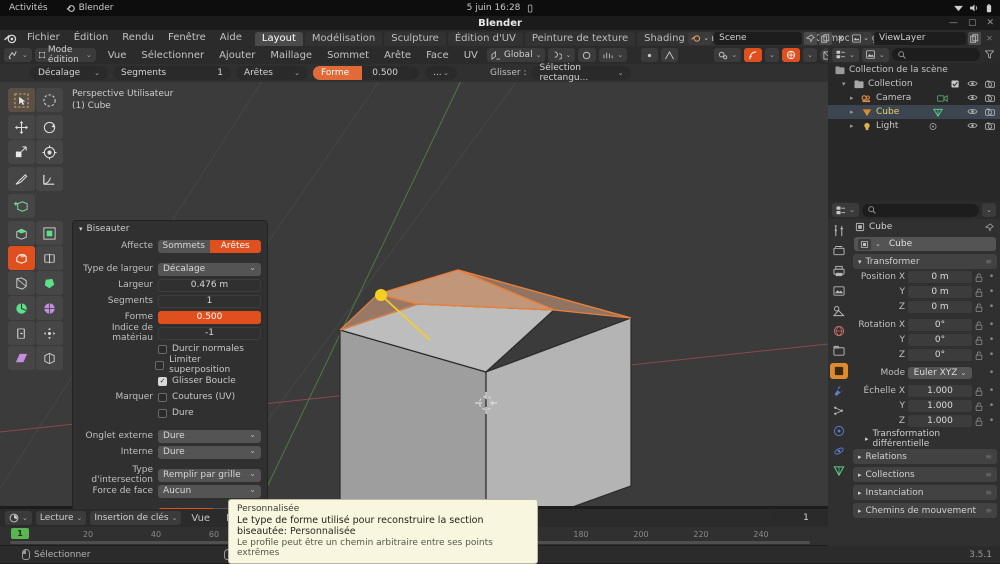  Describe the element at coordinates (839, 391) in the screenshot. I see `properties-tab-modifier` at that location.